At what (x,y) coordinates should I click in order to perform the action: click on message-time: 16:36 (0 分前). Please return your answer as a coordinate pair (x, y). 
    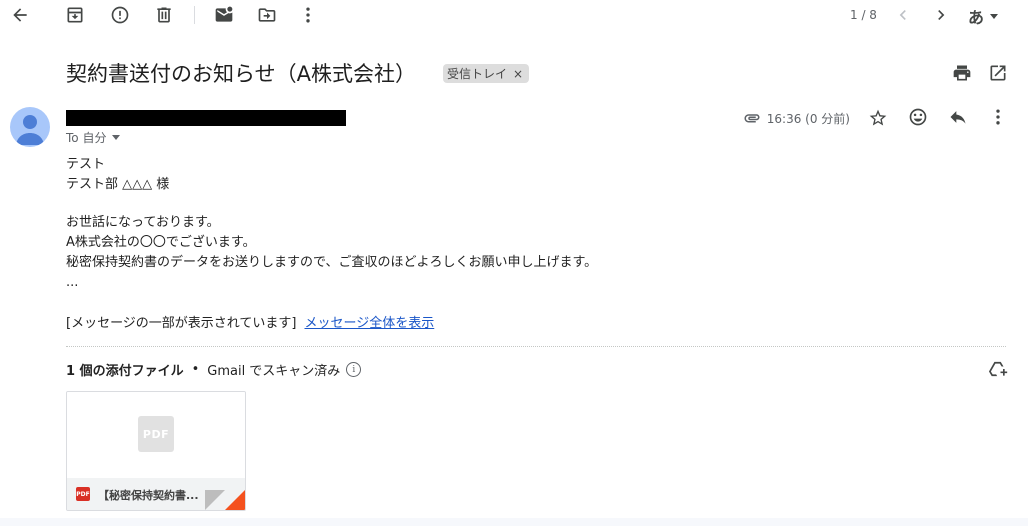
    Looking at the image, I should click on (808, 118).